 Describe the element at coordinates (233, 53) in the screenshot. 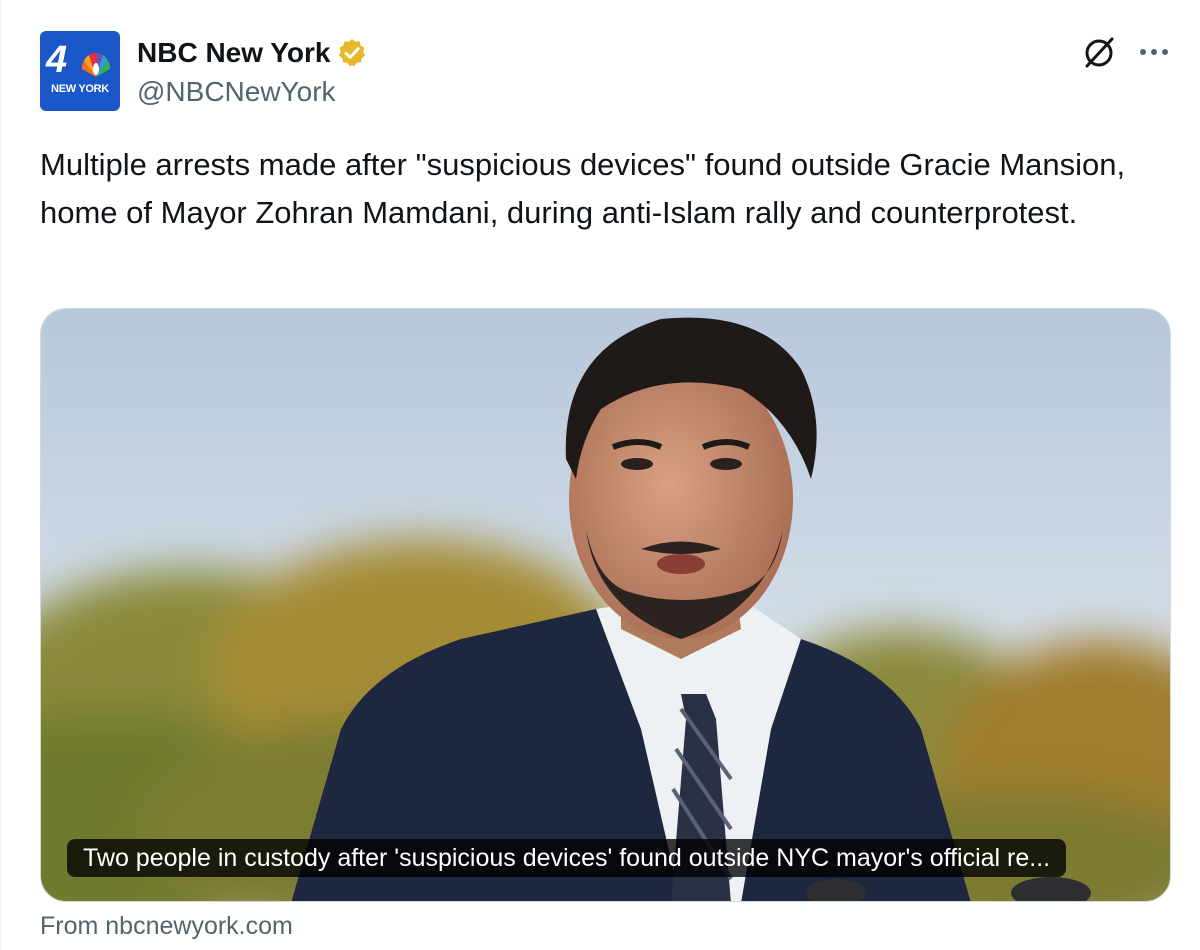

I see `display-name: NBC New York` at that location.